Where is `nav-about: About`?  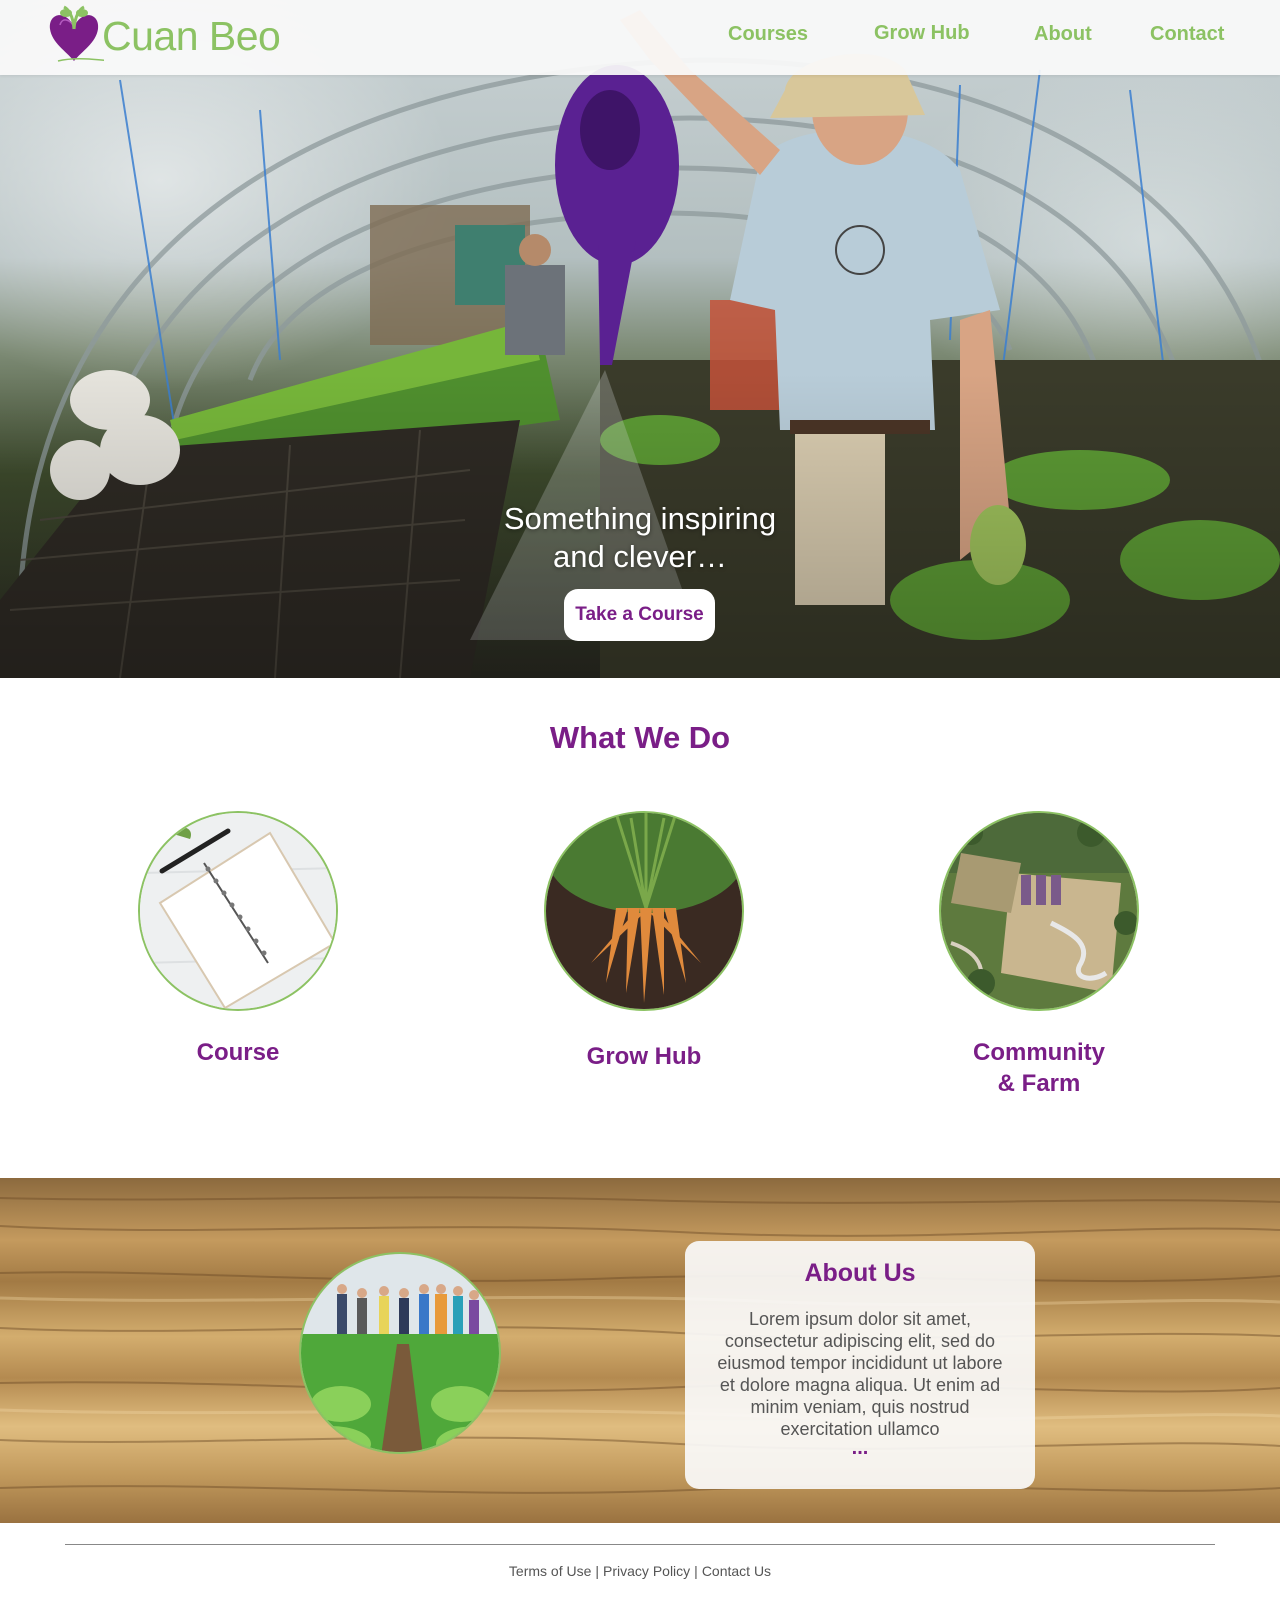
nav-about: About is located at coordinates (1063, 34).